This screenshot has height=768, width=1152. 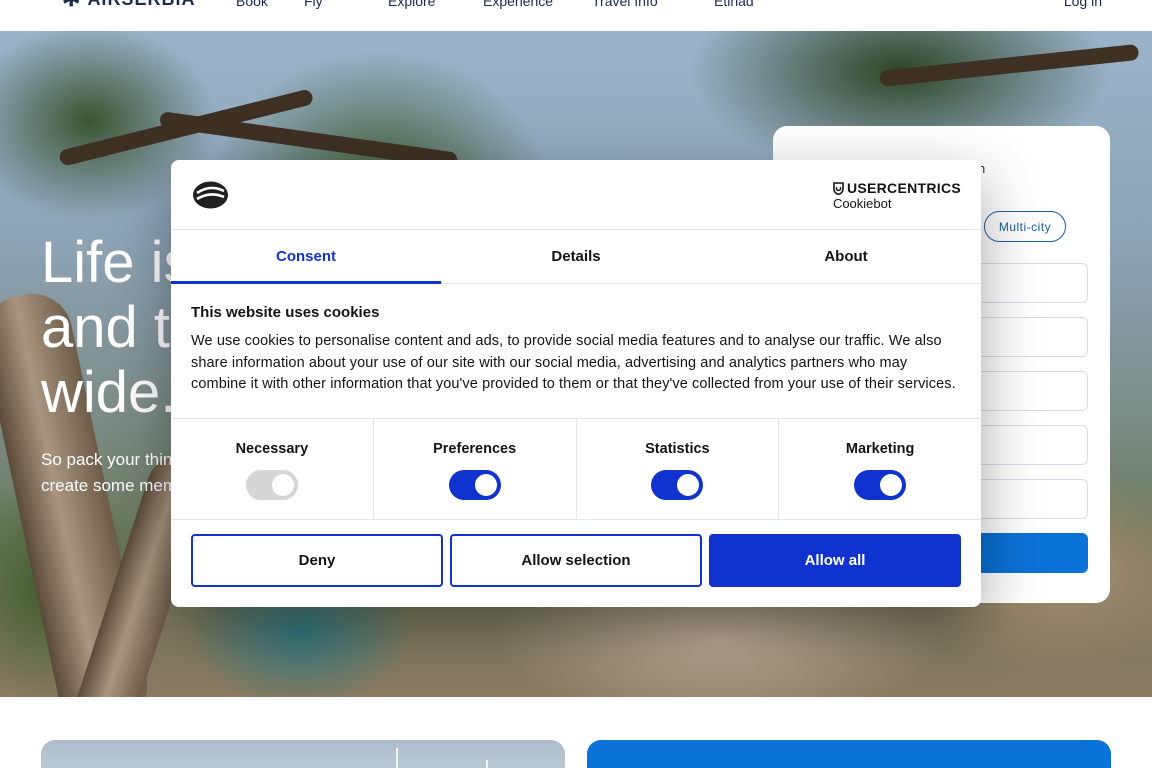 What do you see at coordinates (518, 4) in the screenshot?
I see `nav-item-experience: Experience` at bounding box center [518, 4].